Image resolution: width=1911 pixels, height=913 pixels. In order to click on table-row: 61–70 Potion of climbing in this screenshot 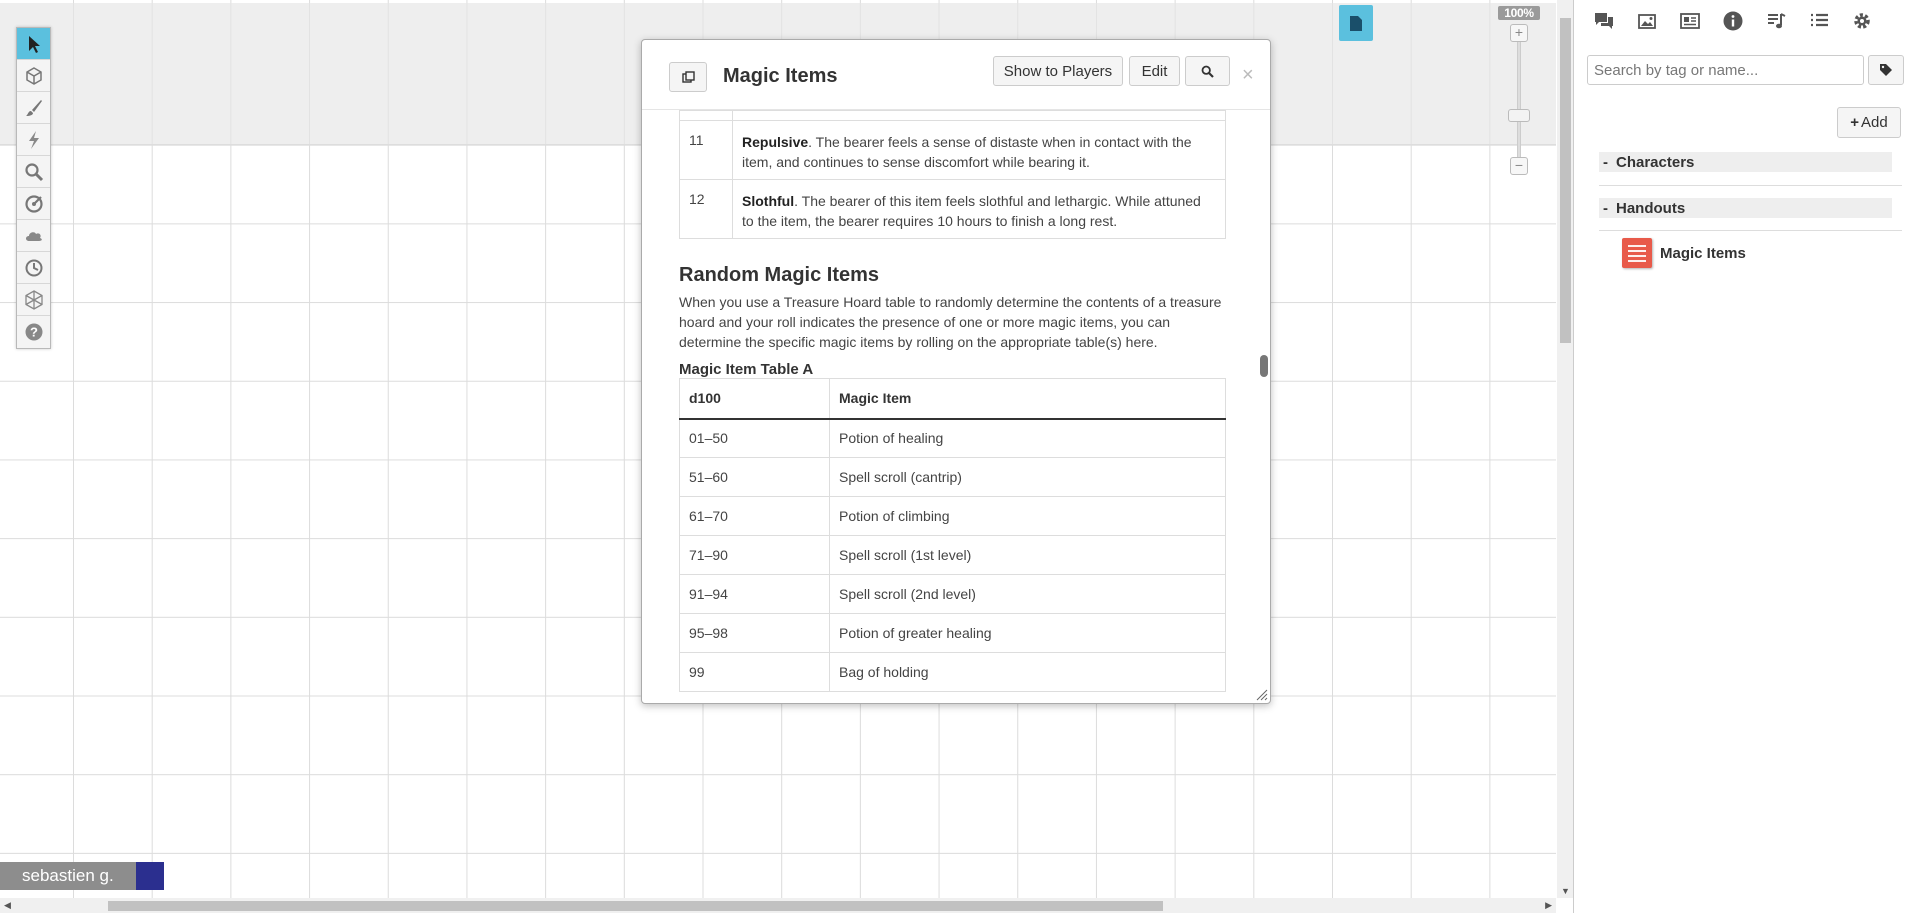, I will do `click(952, 516)`.